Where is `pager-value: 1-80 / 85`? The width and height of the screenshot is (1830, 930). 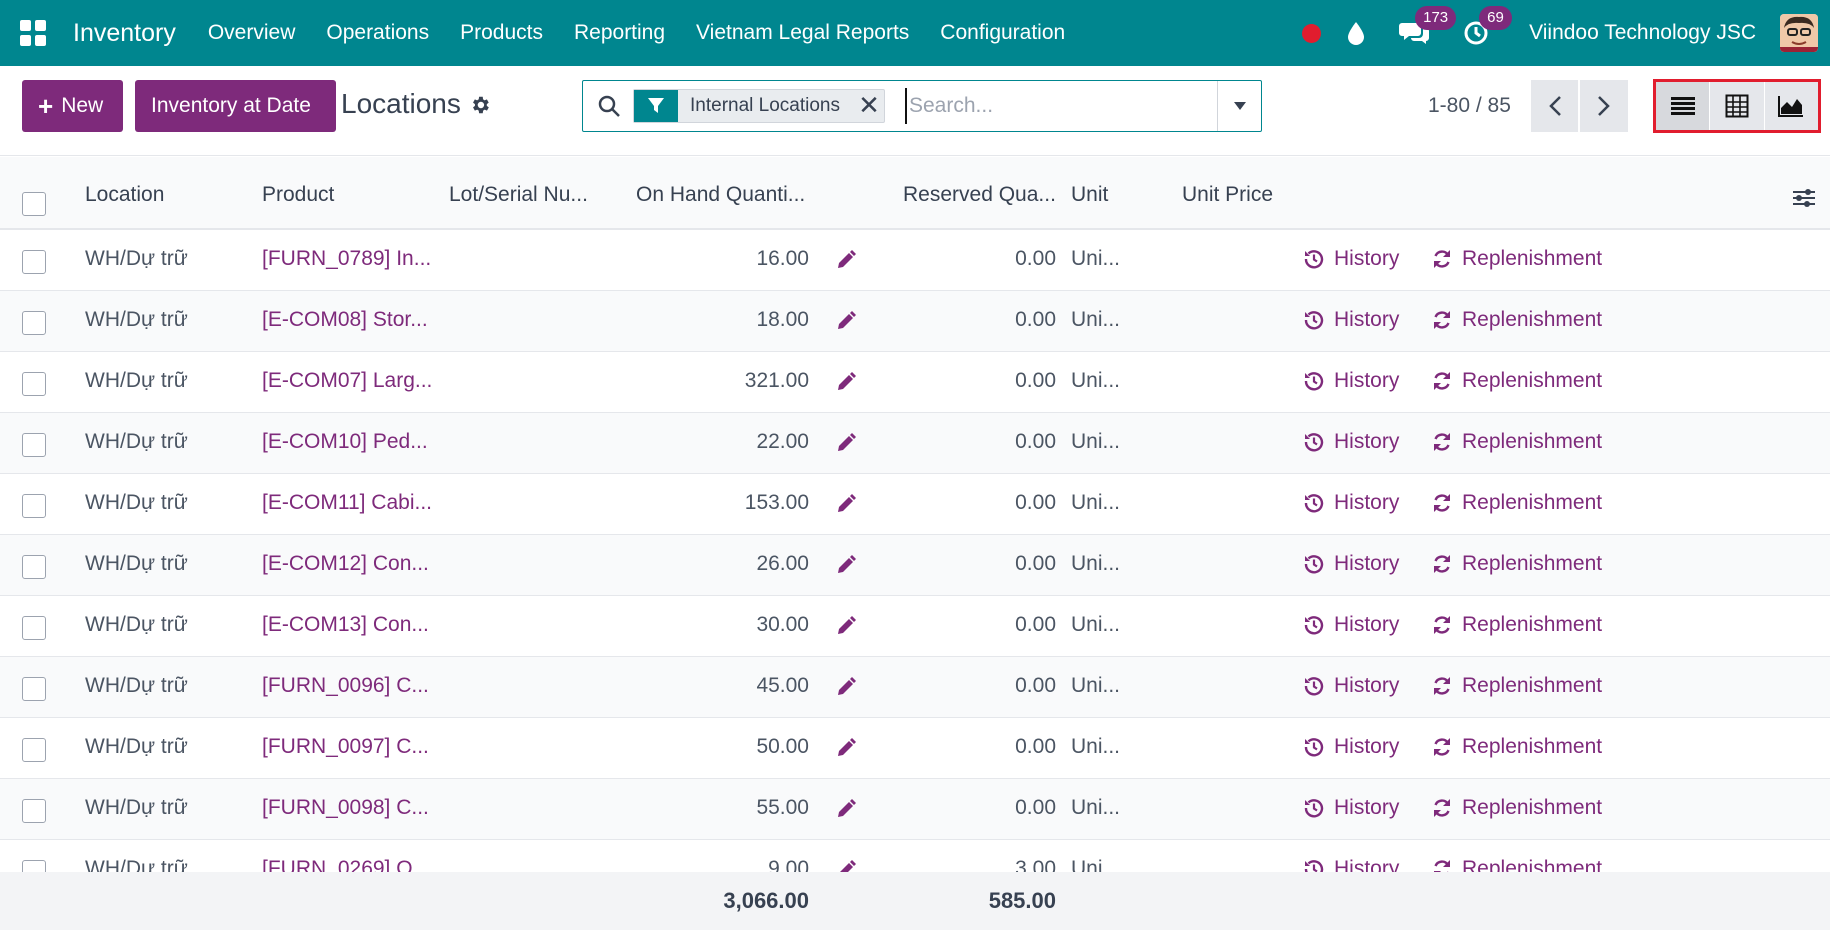
pager-value: 1-80 / 85 is located at coordinates (1469, 106).